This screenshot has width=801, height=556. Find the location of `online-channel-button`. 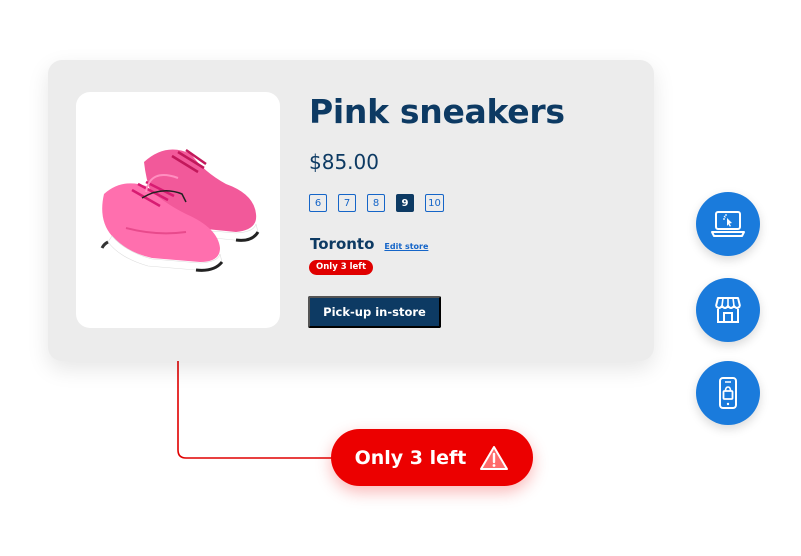

online-channel-button is located at coordinates (728, 224).